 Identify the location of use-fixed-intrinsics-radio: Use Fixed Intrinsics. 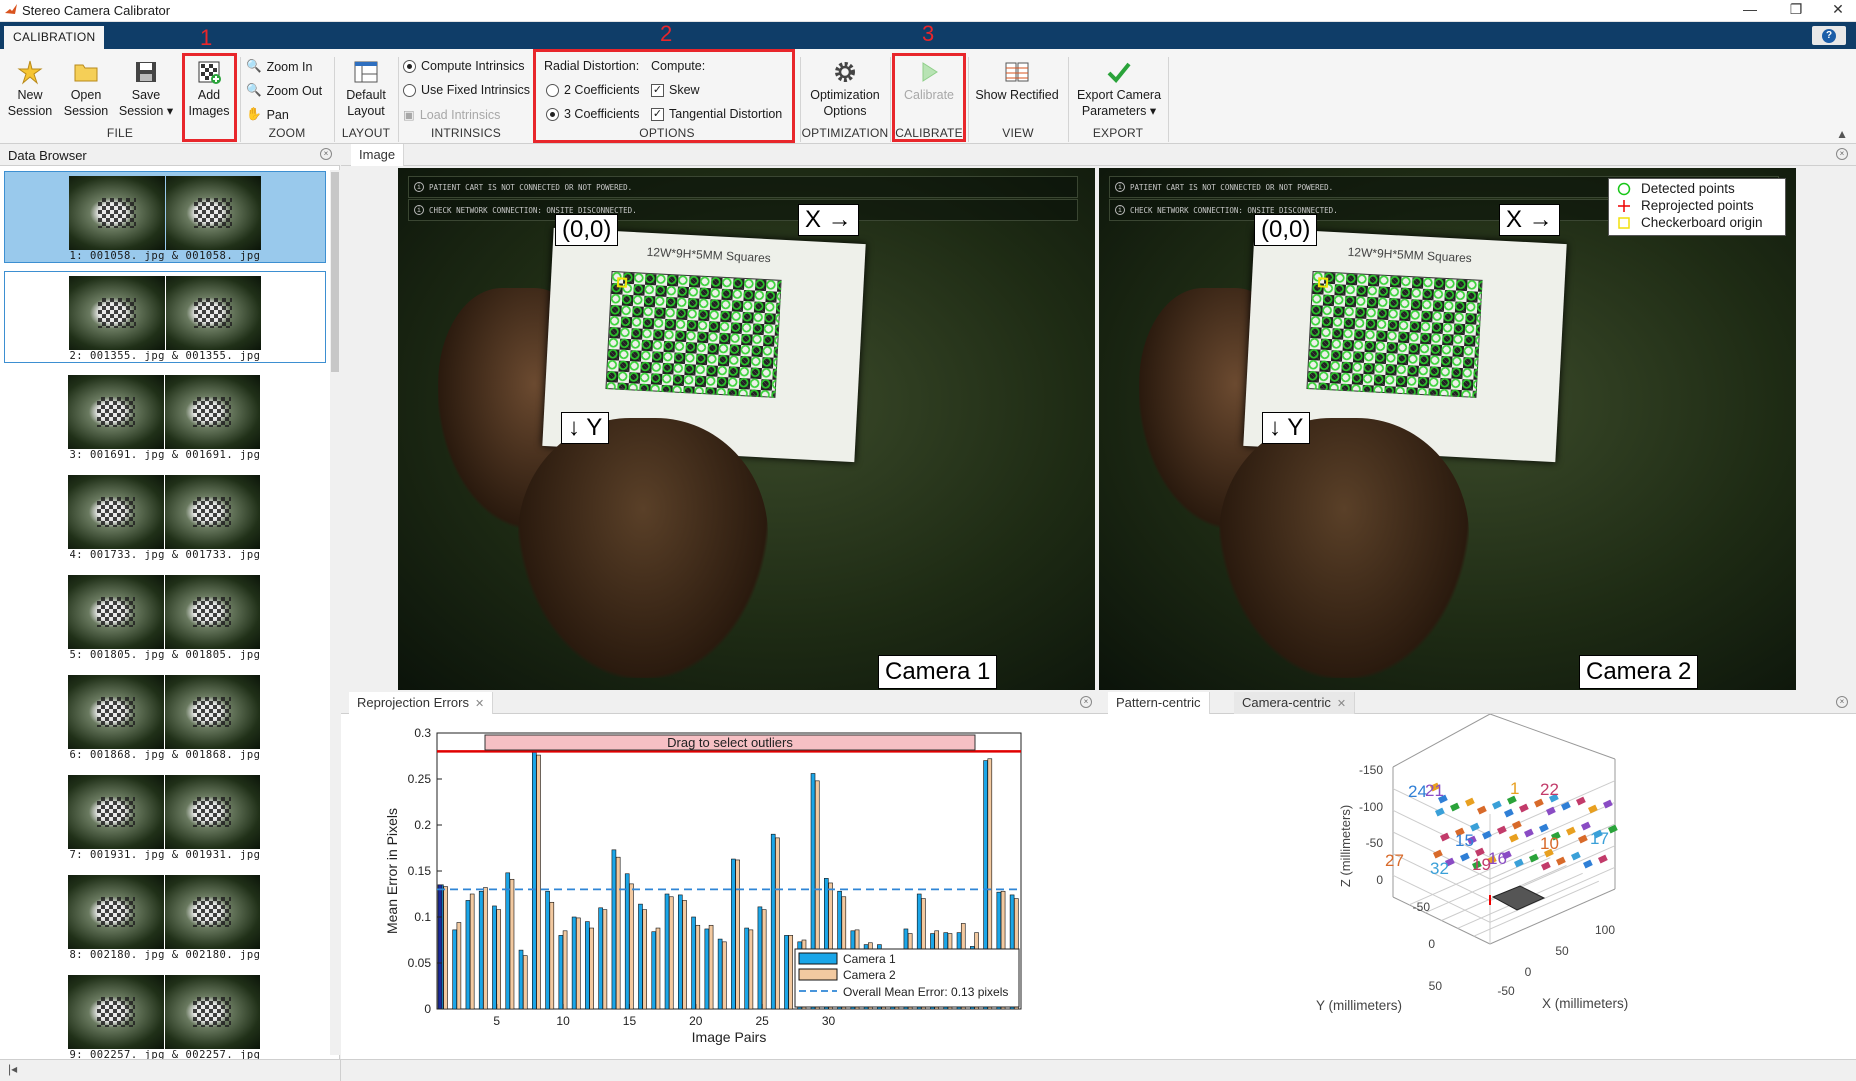
(466, 90).